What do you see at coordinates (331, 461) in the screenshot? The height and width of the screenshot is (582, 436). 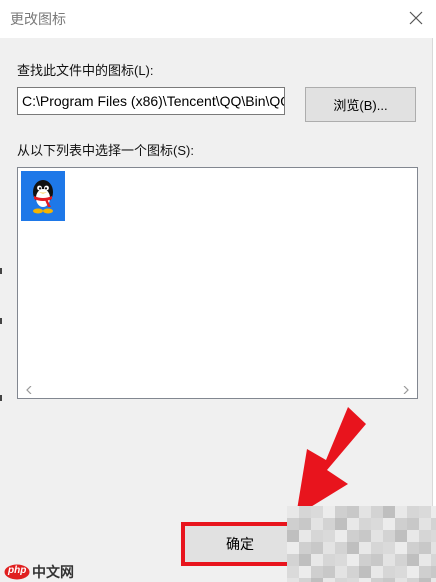 I see `red-arrow-annotation` at bounding box center [331, 461].